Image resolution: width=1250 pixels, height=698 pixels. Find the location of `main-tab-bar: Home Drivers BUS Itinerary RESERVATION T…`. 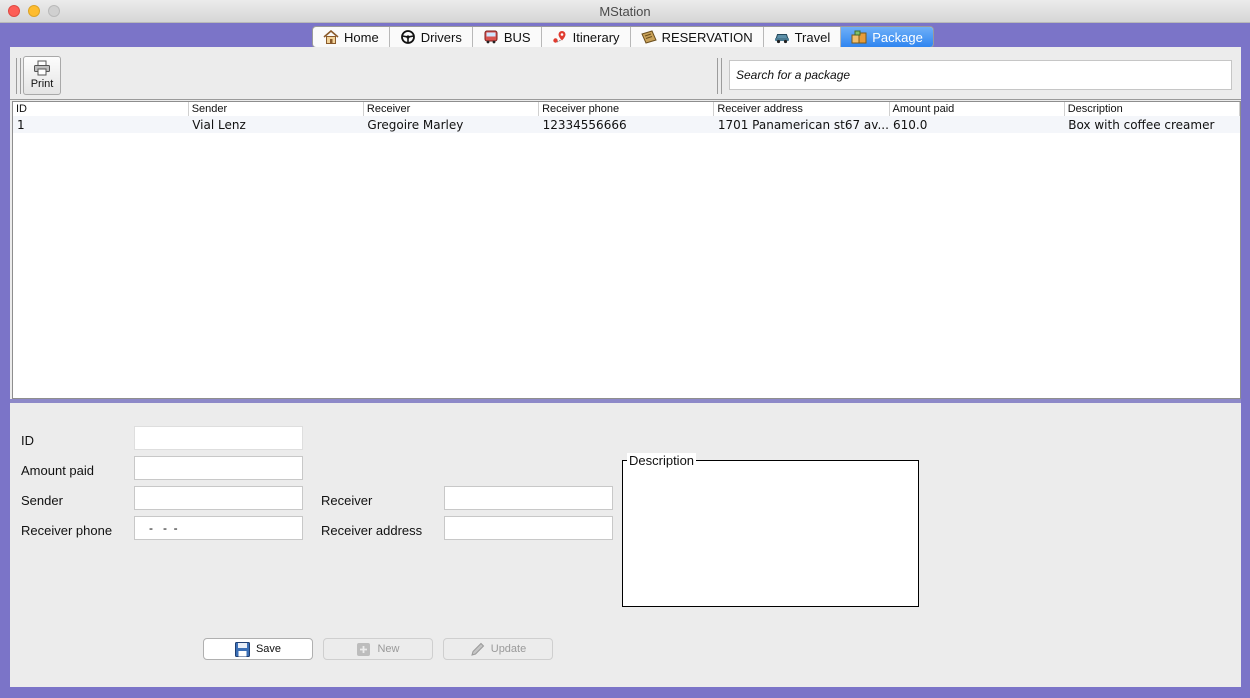

main-tab-bar: Home Drivers BUS Itinerary RESERVATION T… is located at coordinates (623, 37).